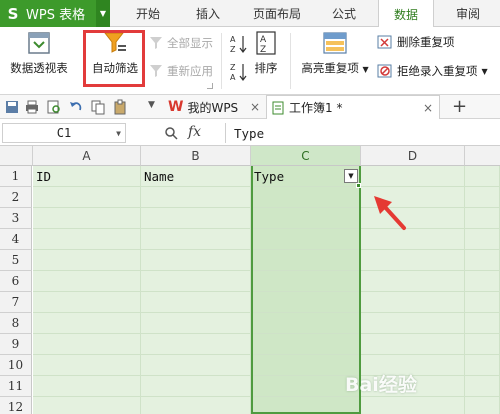 This screenshot has width=500, height=414. Describe the element at coordinates (148, 13) in the screenshot. I see `tab-home: 开始` at that location.